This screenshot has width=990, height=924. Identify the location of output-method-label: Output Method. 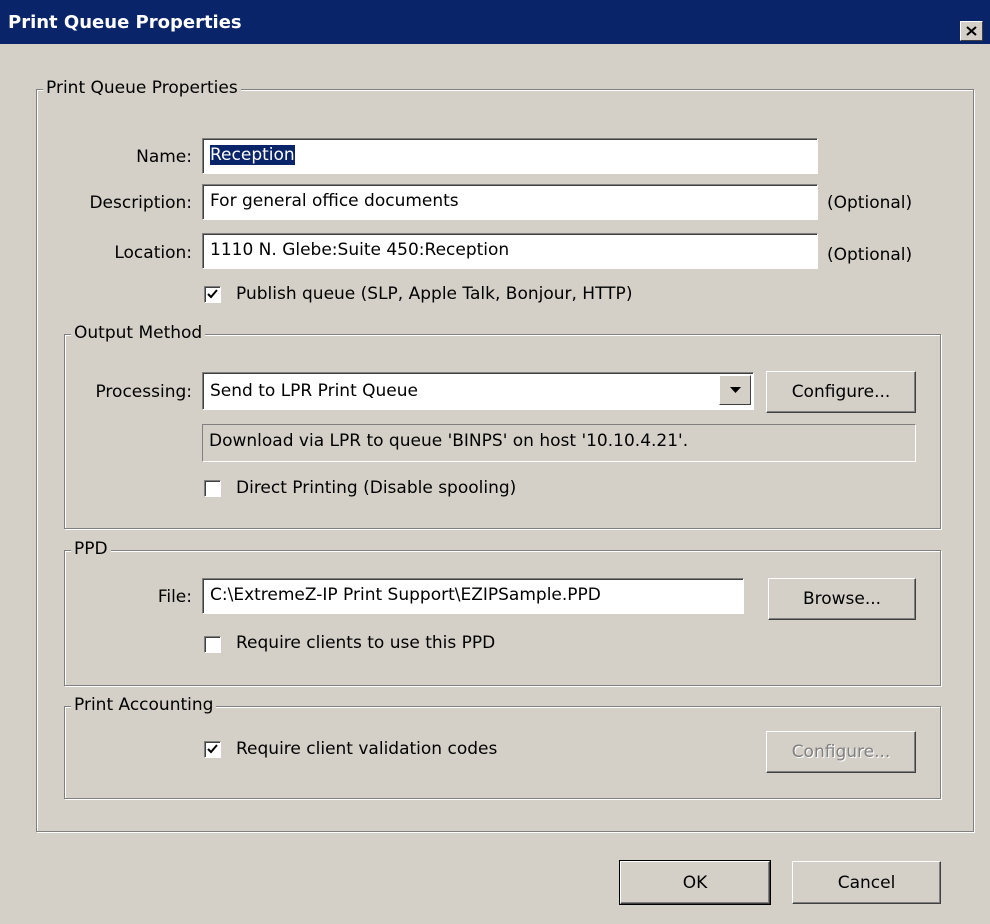
(138, 333).